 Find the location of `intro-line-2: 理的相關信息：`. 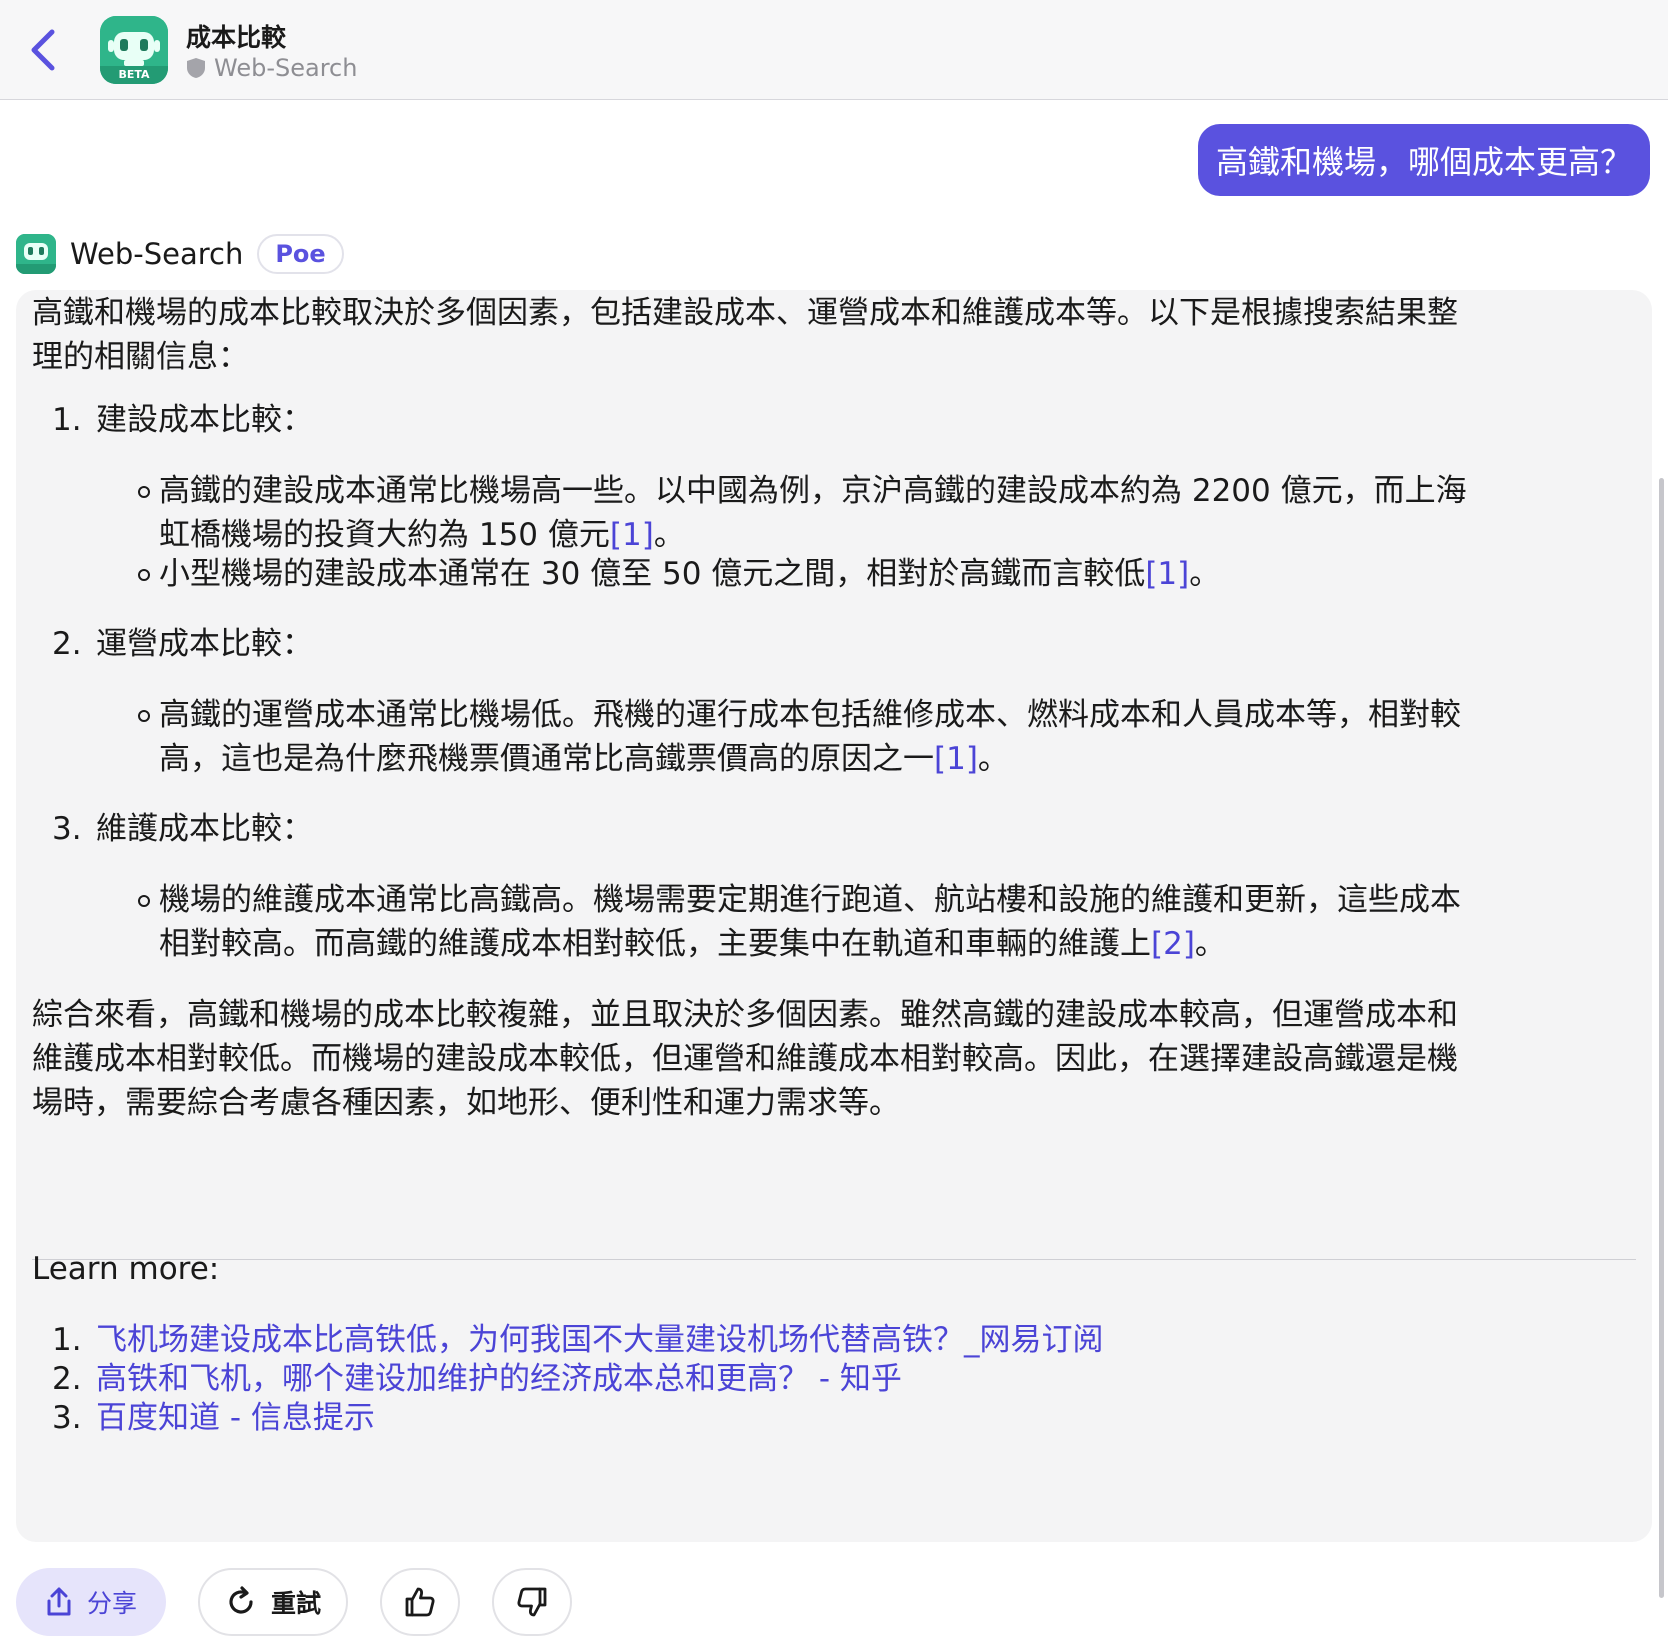

intro-line-2: 理的相關信息： is located at coordinates (140, 357).